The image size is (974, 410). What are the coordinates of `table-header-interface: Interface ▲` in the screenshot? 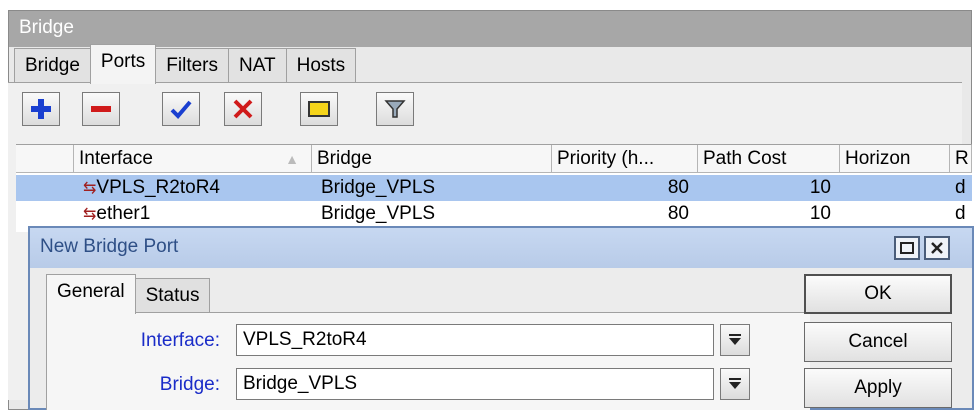 It's located at (193, 159).